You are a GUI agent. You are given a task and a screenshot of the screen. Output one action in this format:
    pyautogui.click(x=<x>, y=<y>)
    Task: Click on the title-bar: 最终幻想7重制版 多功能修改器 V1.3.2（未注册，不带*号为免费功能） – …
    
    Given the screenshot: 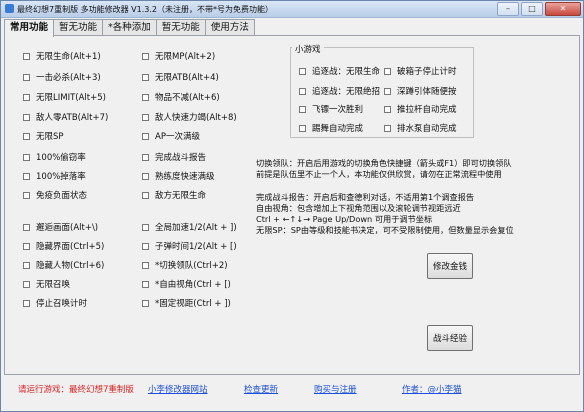 What is the action you would take?
    pyautogui.click(x=292, y=9)
    